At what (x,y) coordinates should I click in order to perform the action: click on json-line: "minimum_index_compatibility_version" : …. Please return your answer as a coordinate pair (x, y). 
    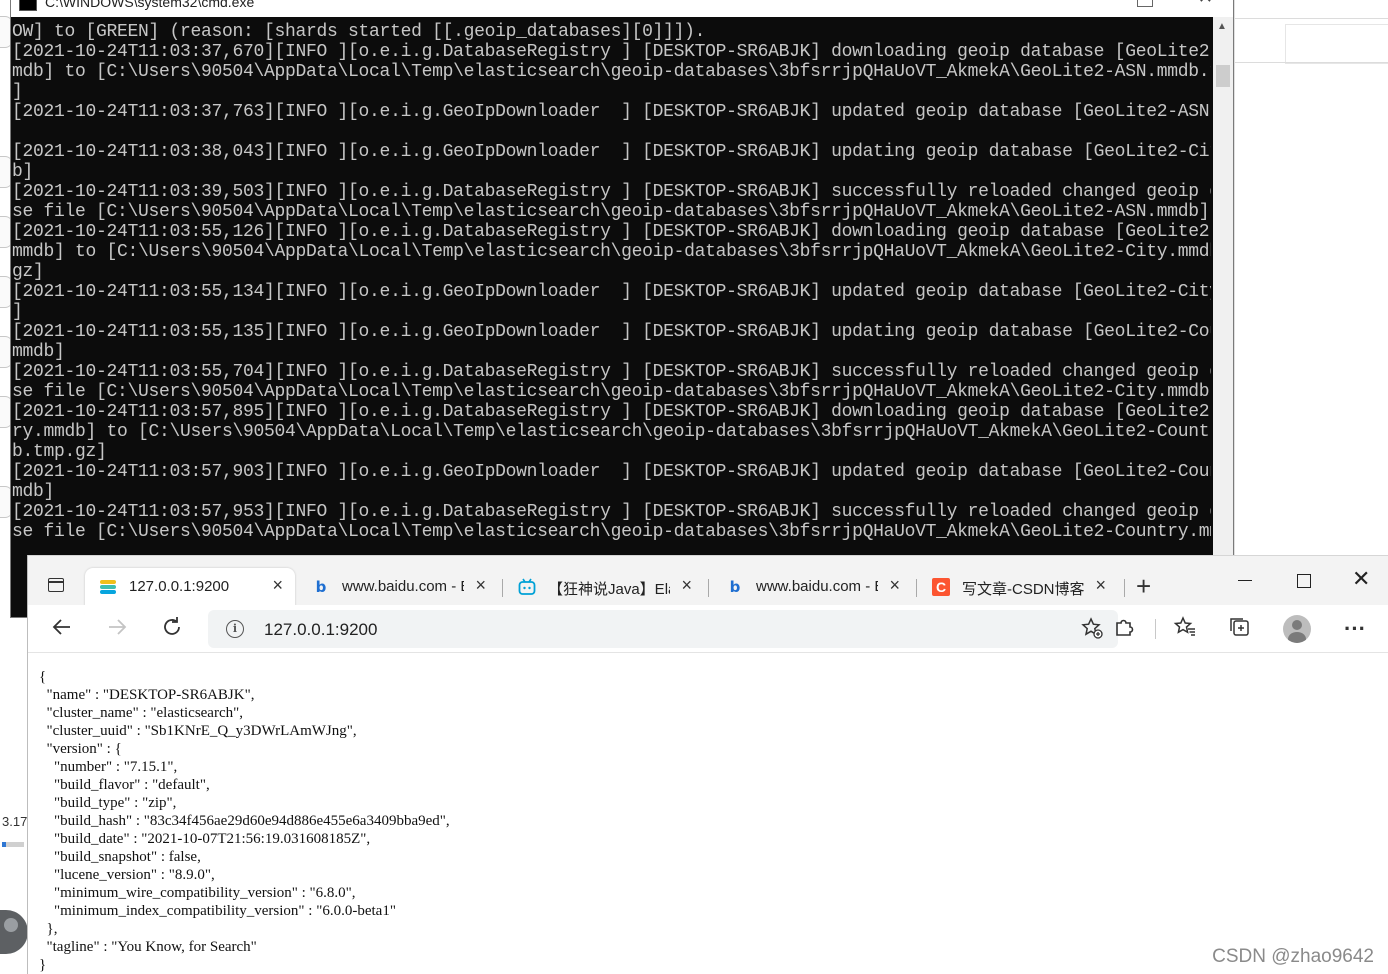
    Looking at the image, I should click on (217, 911).